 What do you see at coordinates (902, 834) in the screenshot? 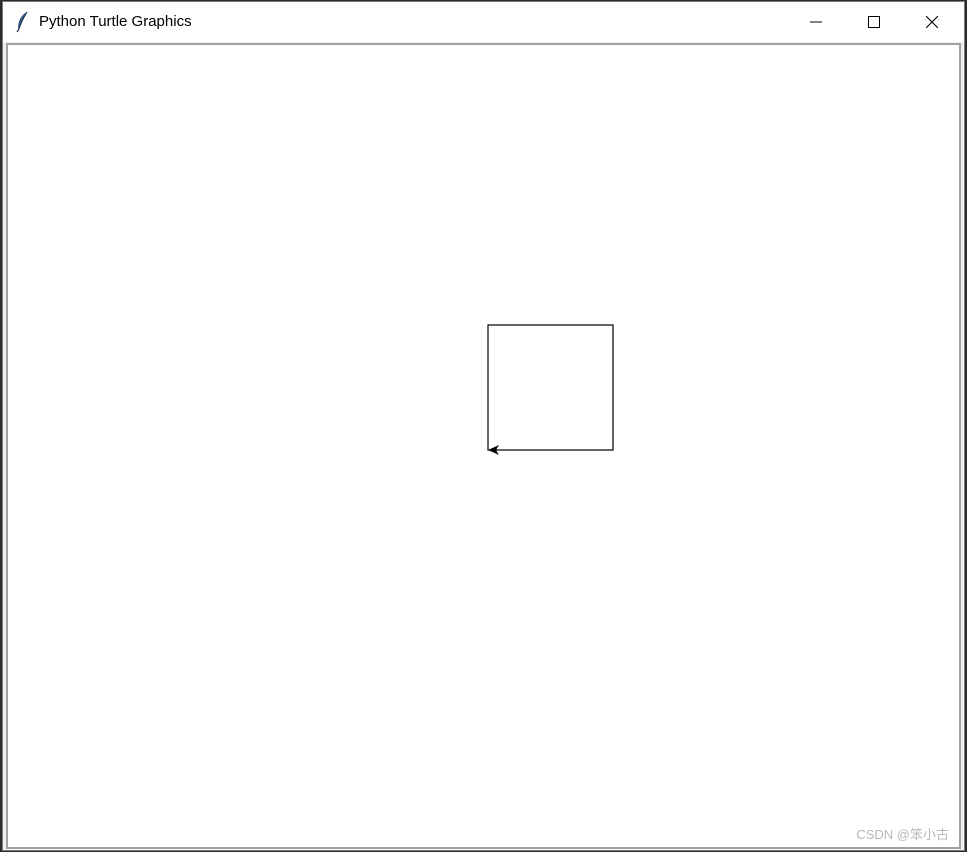
I see `watermark: CSDN @笨小古` at bounding box center [902, 834].